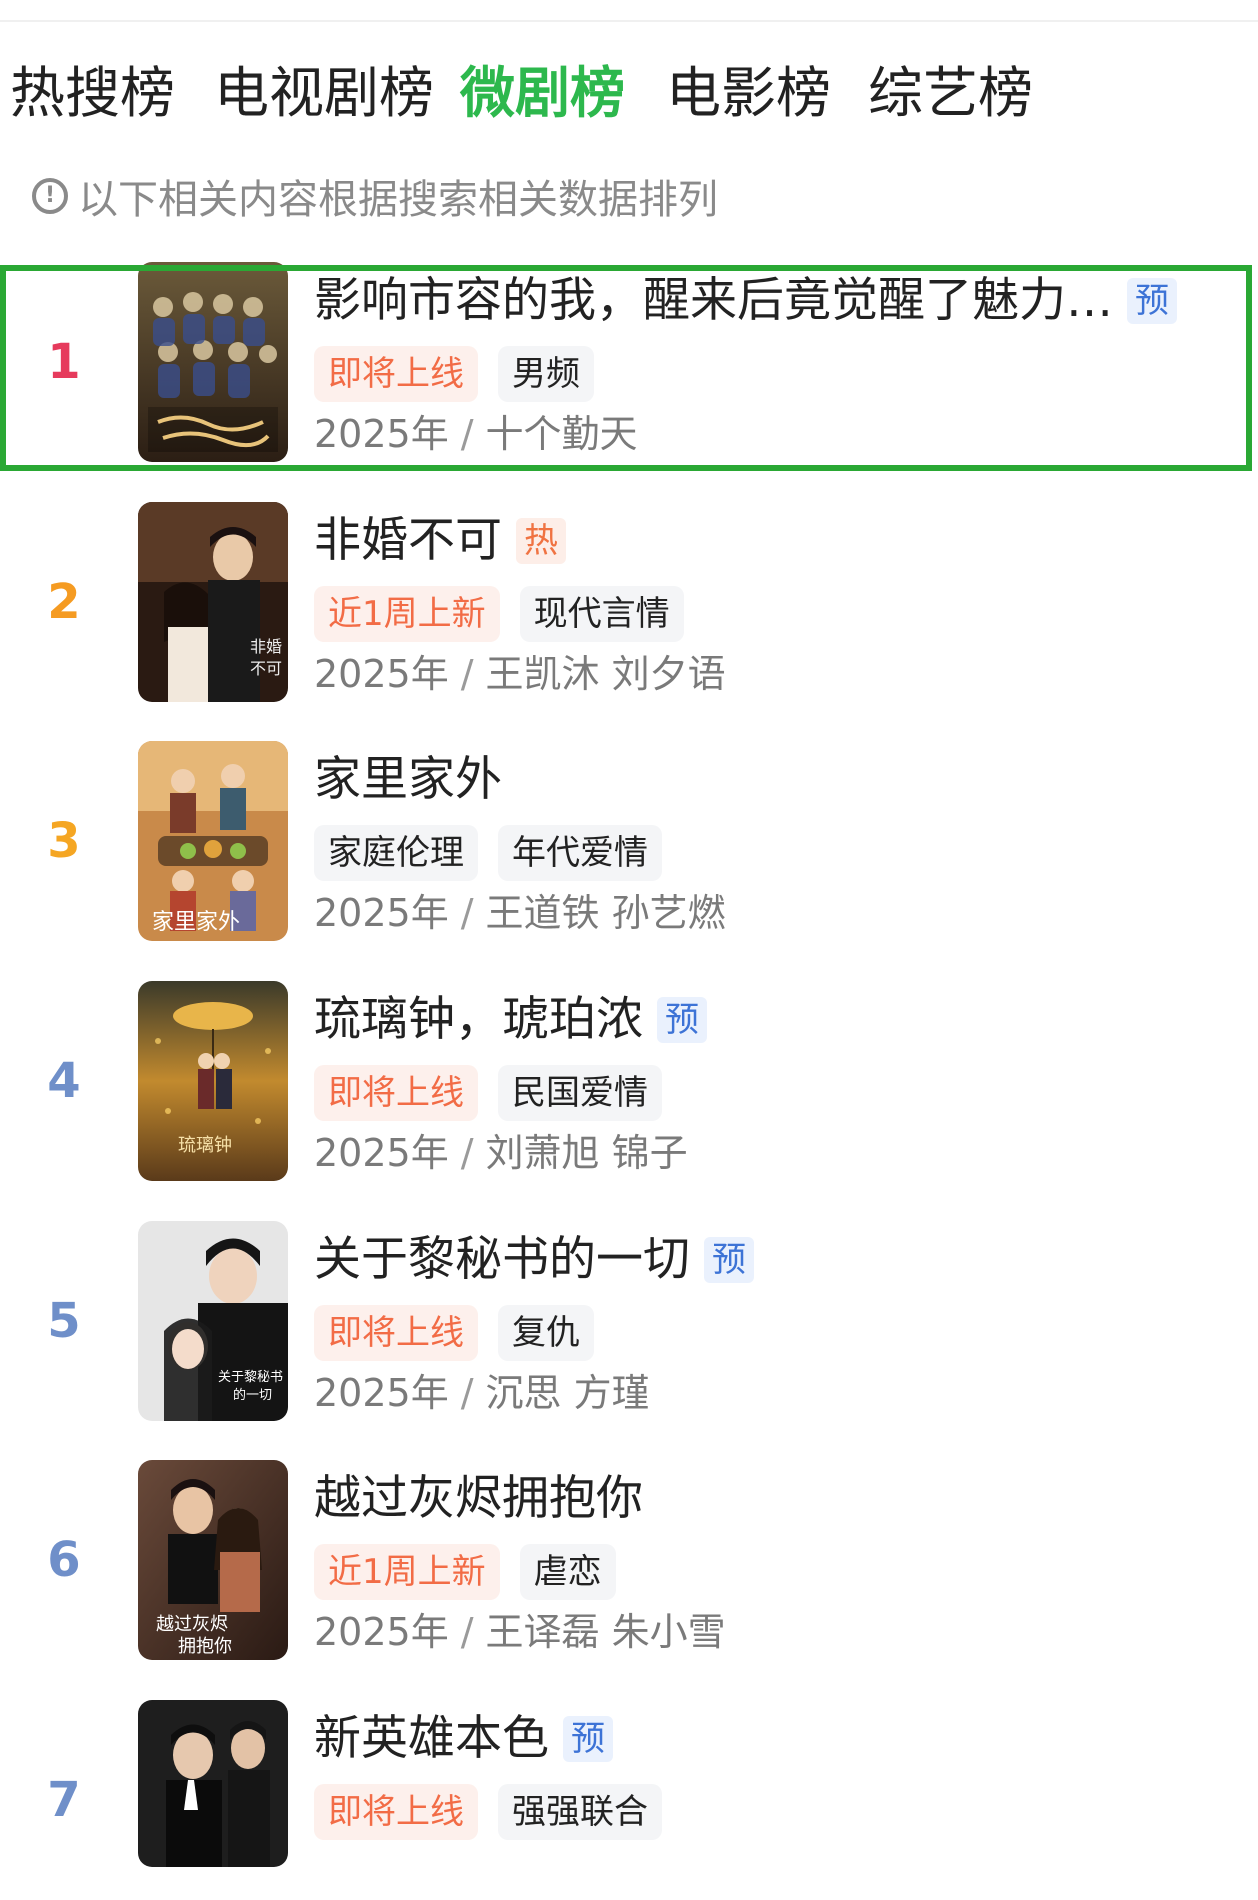  Describe the element at coordinates (64, 1321) in the screenshot. I see `rank-number: 5` at that location.